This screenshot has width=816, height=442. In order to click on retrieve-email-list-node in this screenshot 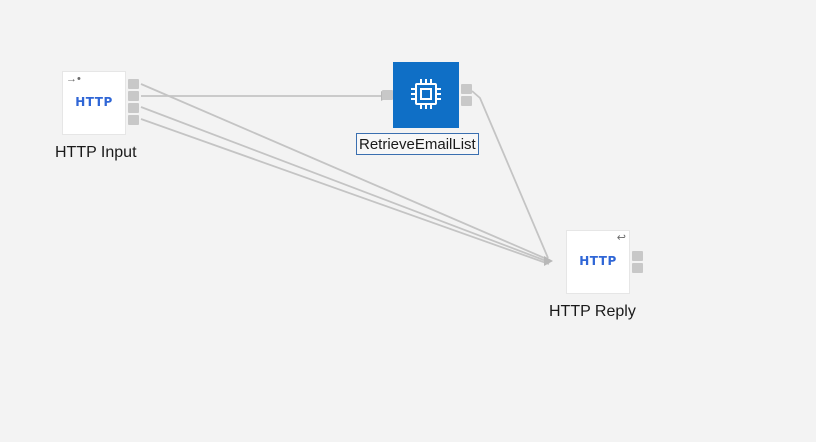, I will do `click(426, 95)`.